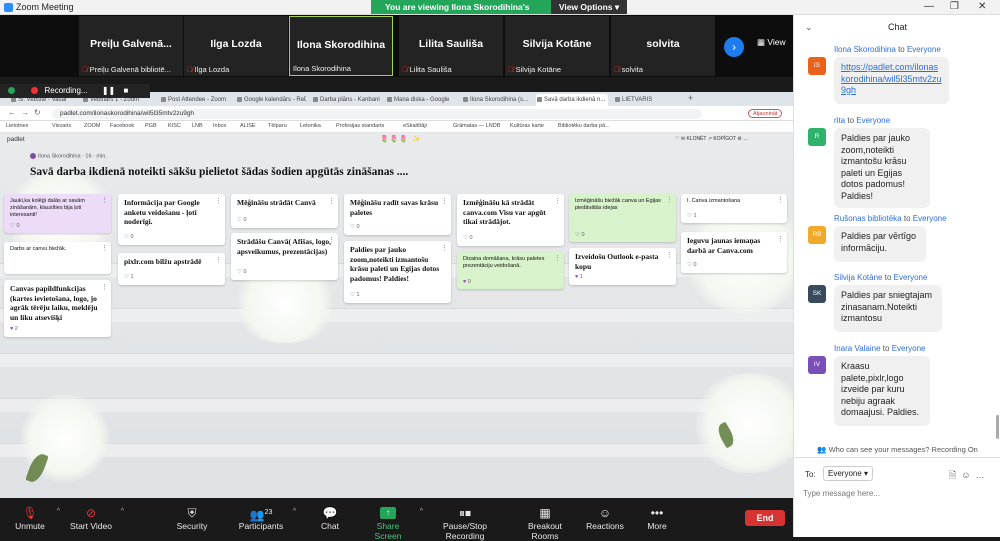 The width and height of the screenshot is (1000, 541). I want to click on message-sender: Rušonas bibliotēka, so click(868, 218).